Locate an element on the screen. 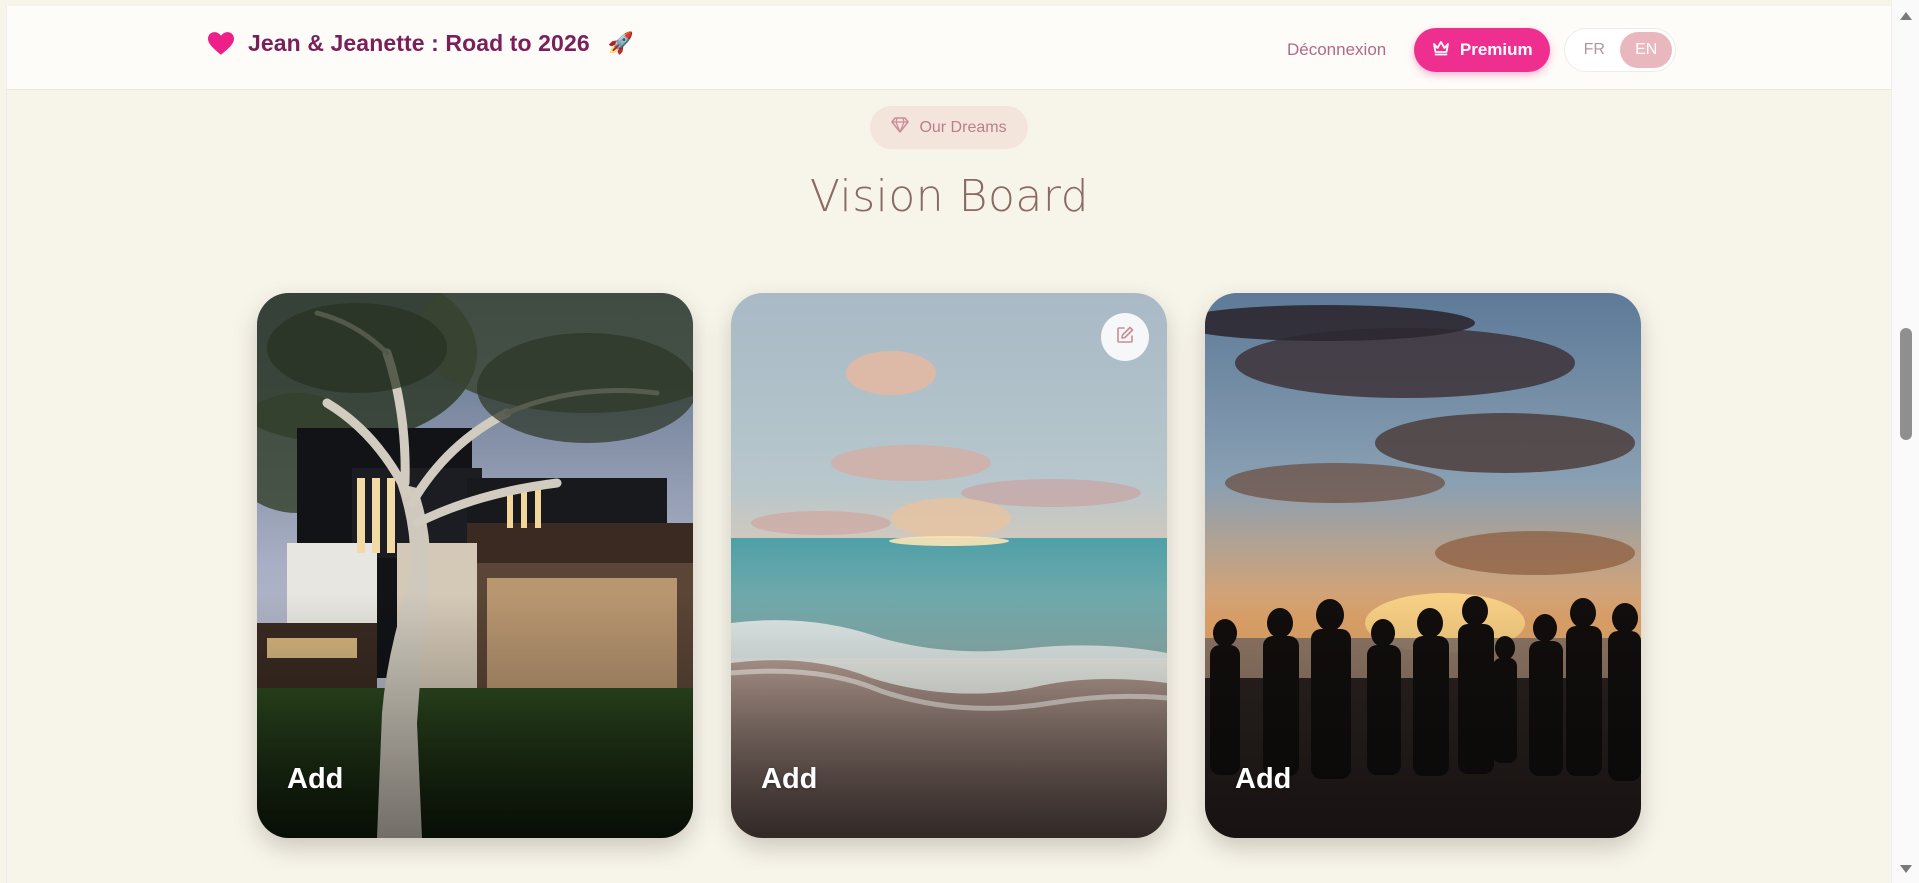  heart-icon is located at coordinates (221, 44).